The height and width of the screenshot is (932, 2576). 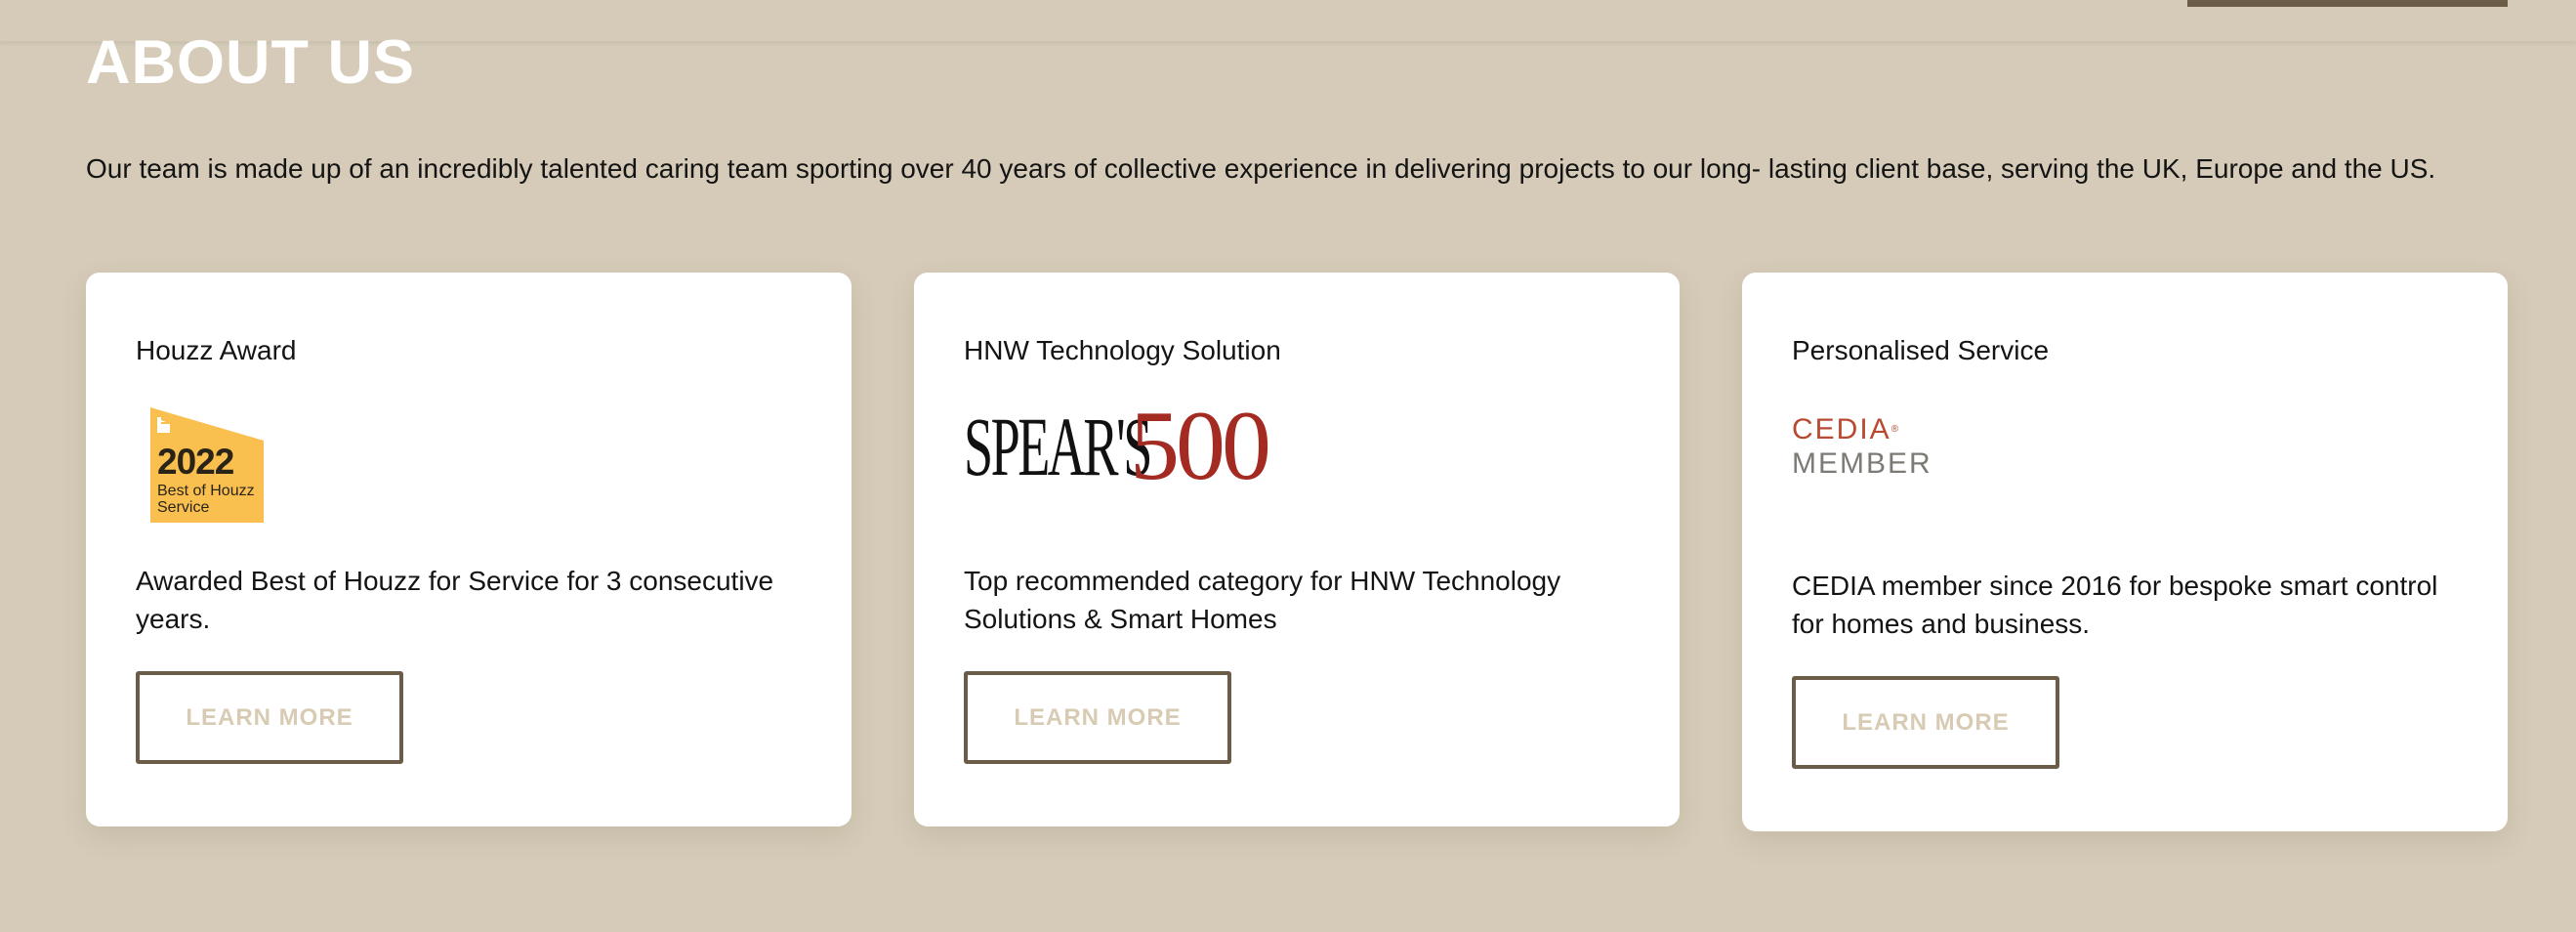 I want to click on houzz-badge-line1: Best of Houzz, so click(x=206, y=491).